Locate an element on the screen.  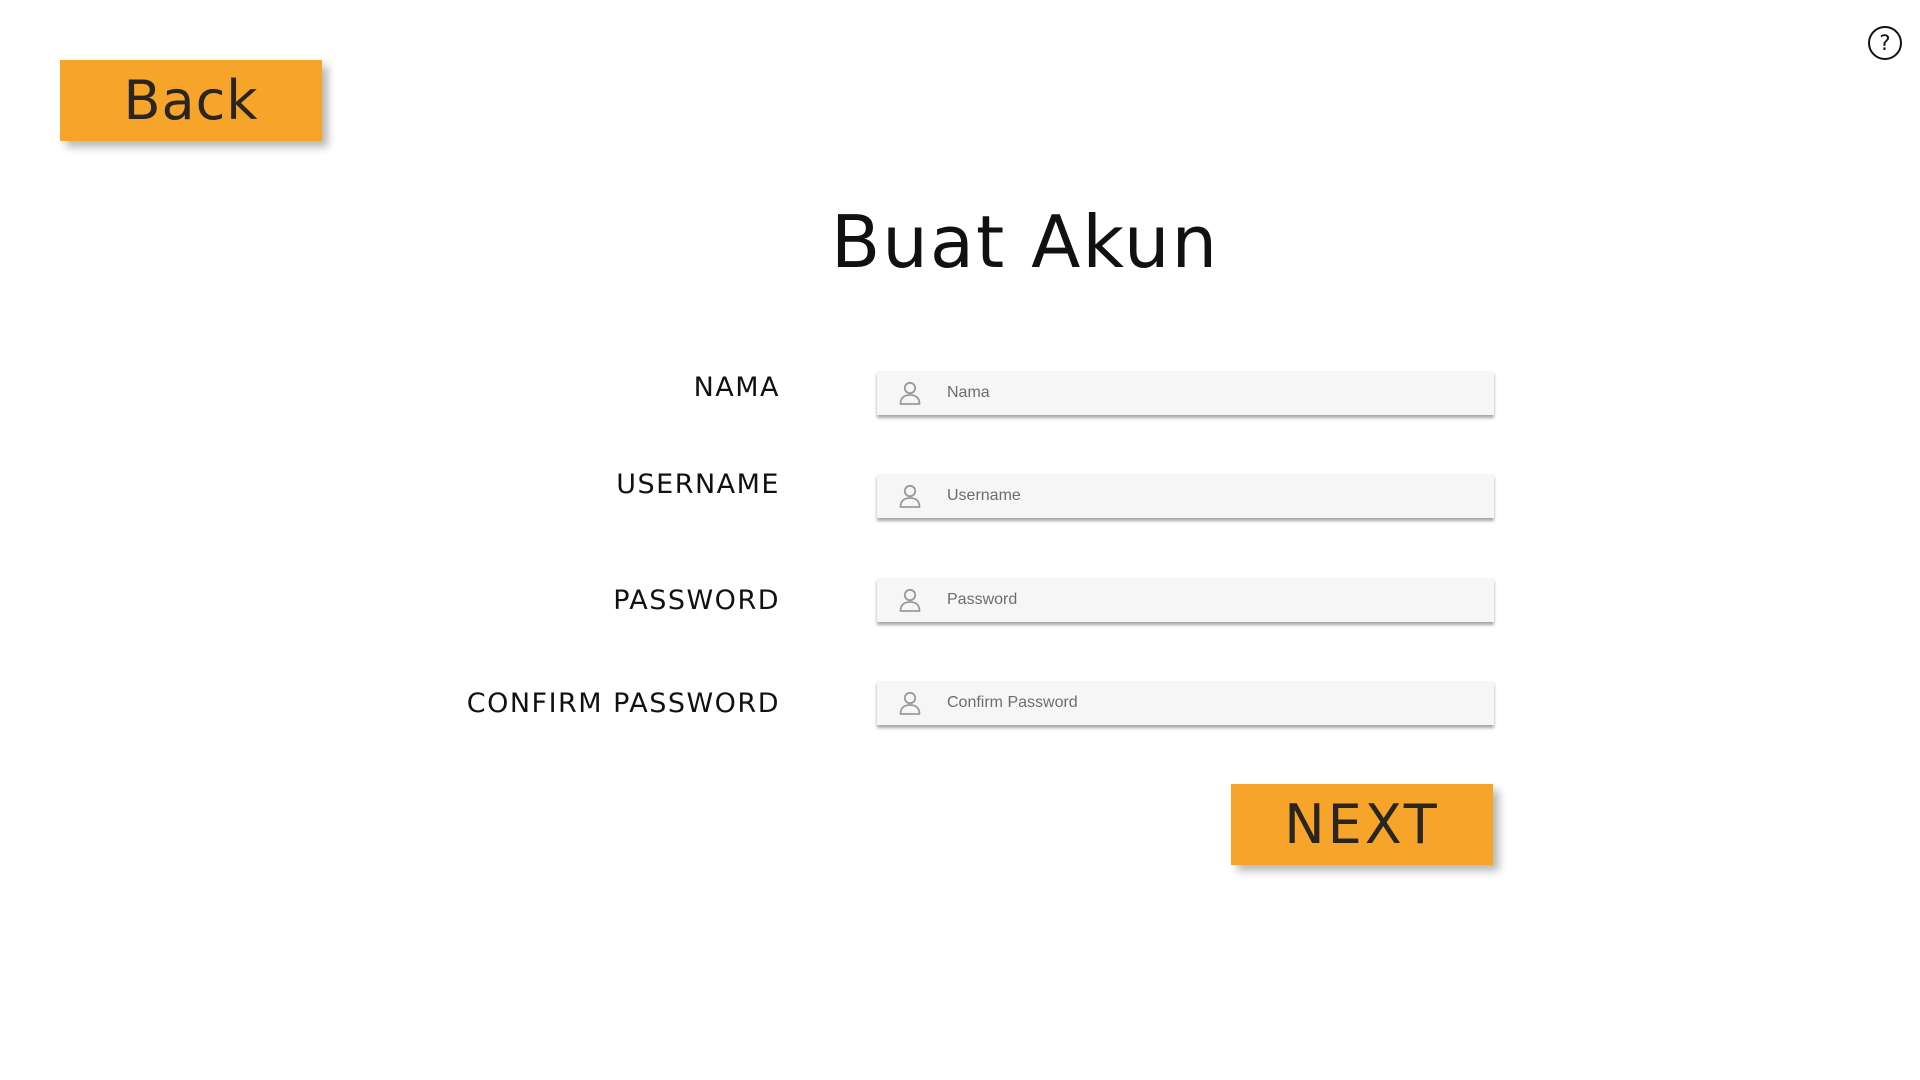
nama-field is located at coordinates (1185, 393).